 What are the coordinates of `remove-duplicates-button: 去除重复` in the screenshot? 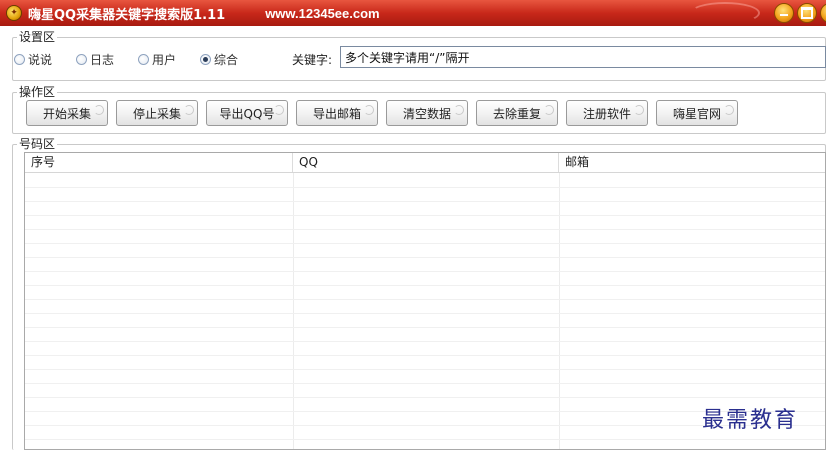 It's located at (517, 113).